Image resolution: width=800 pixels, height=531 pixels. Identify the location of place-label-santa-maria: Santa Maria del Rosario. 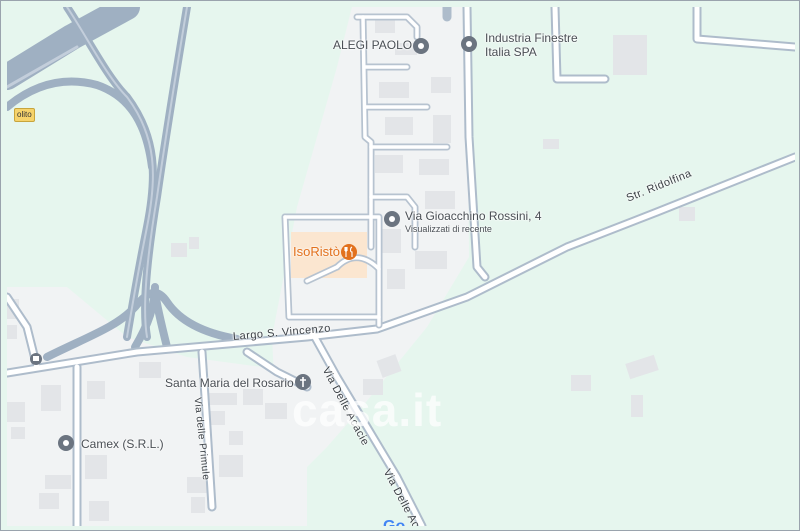
(229, 383).